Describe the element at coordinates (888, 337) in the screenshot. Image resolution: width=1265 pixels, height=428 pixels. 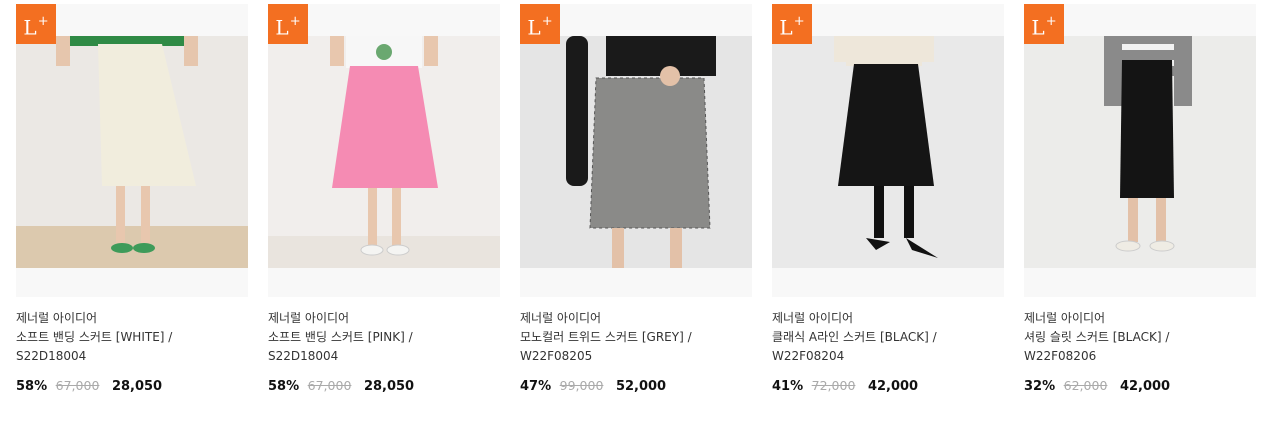
I see `product-name: 클래식 A라인 스커트 [BLACK] /` at that location.